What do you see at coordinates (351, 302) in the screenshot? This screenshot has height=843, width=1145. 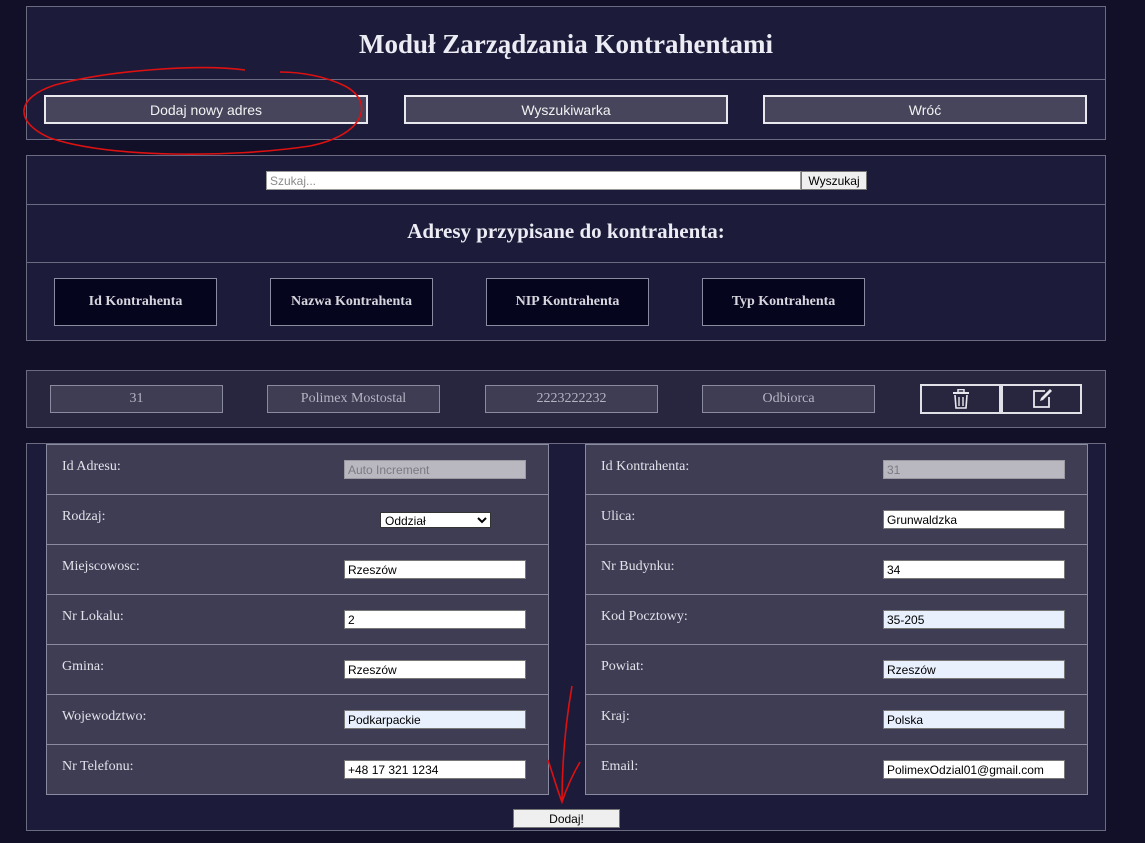 I see `column-header-name: Nazwa Kontrahenta` at bounding box center [351, 302].